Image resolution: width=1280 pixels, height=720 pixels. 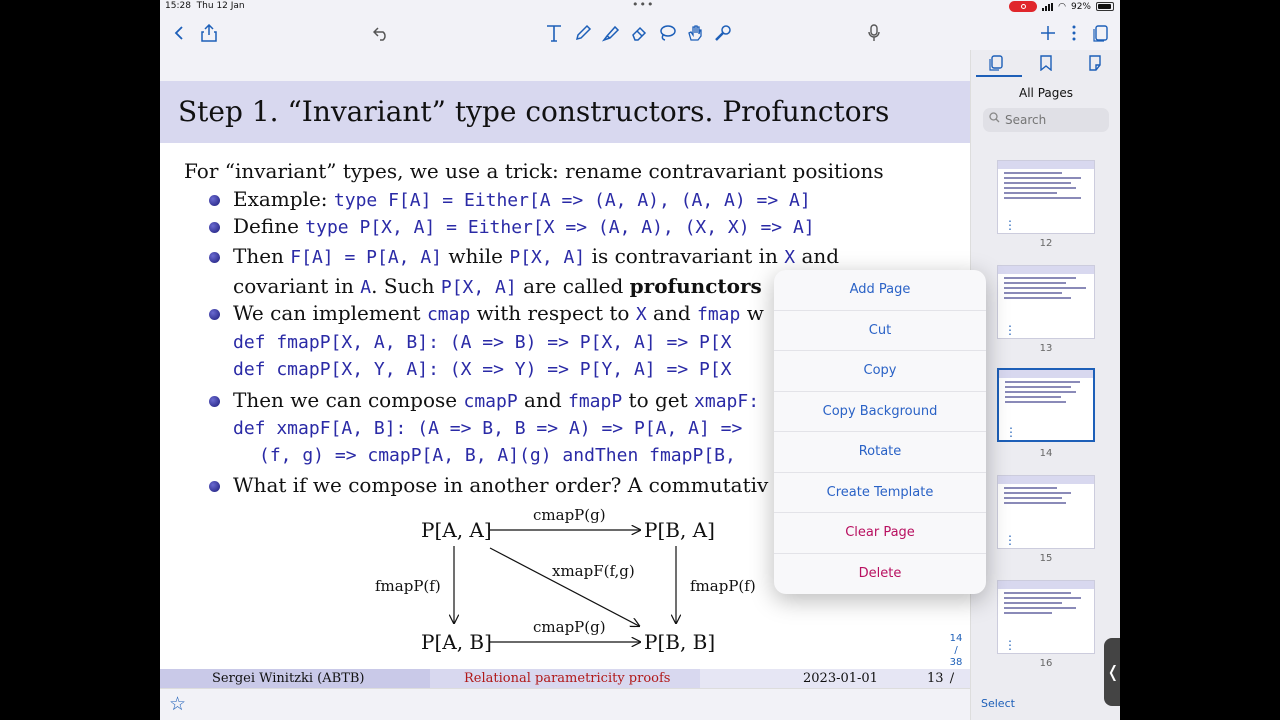 What do you see at coordinates (295, 678) in the screenshot?
I see `footer-author: Sergei Winitzki (ABTB)` at bounding box center [295, 678].